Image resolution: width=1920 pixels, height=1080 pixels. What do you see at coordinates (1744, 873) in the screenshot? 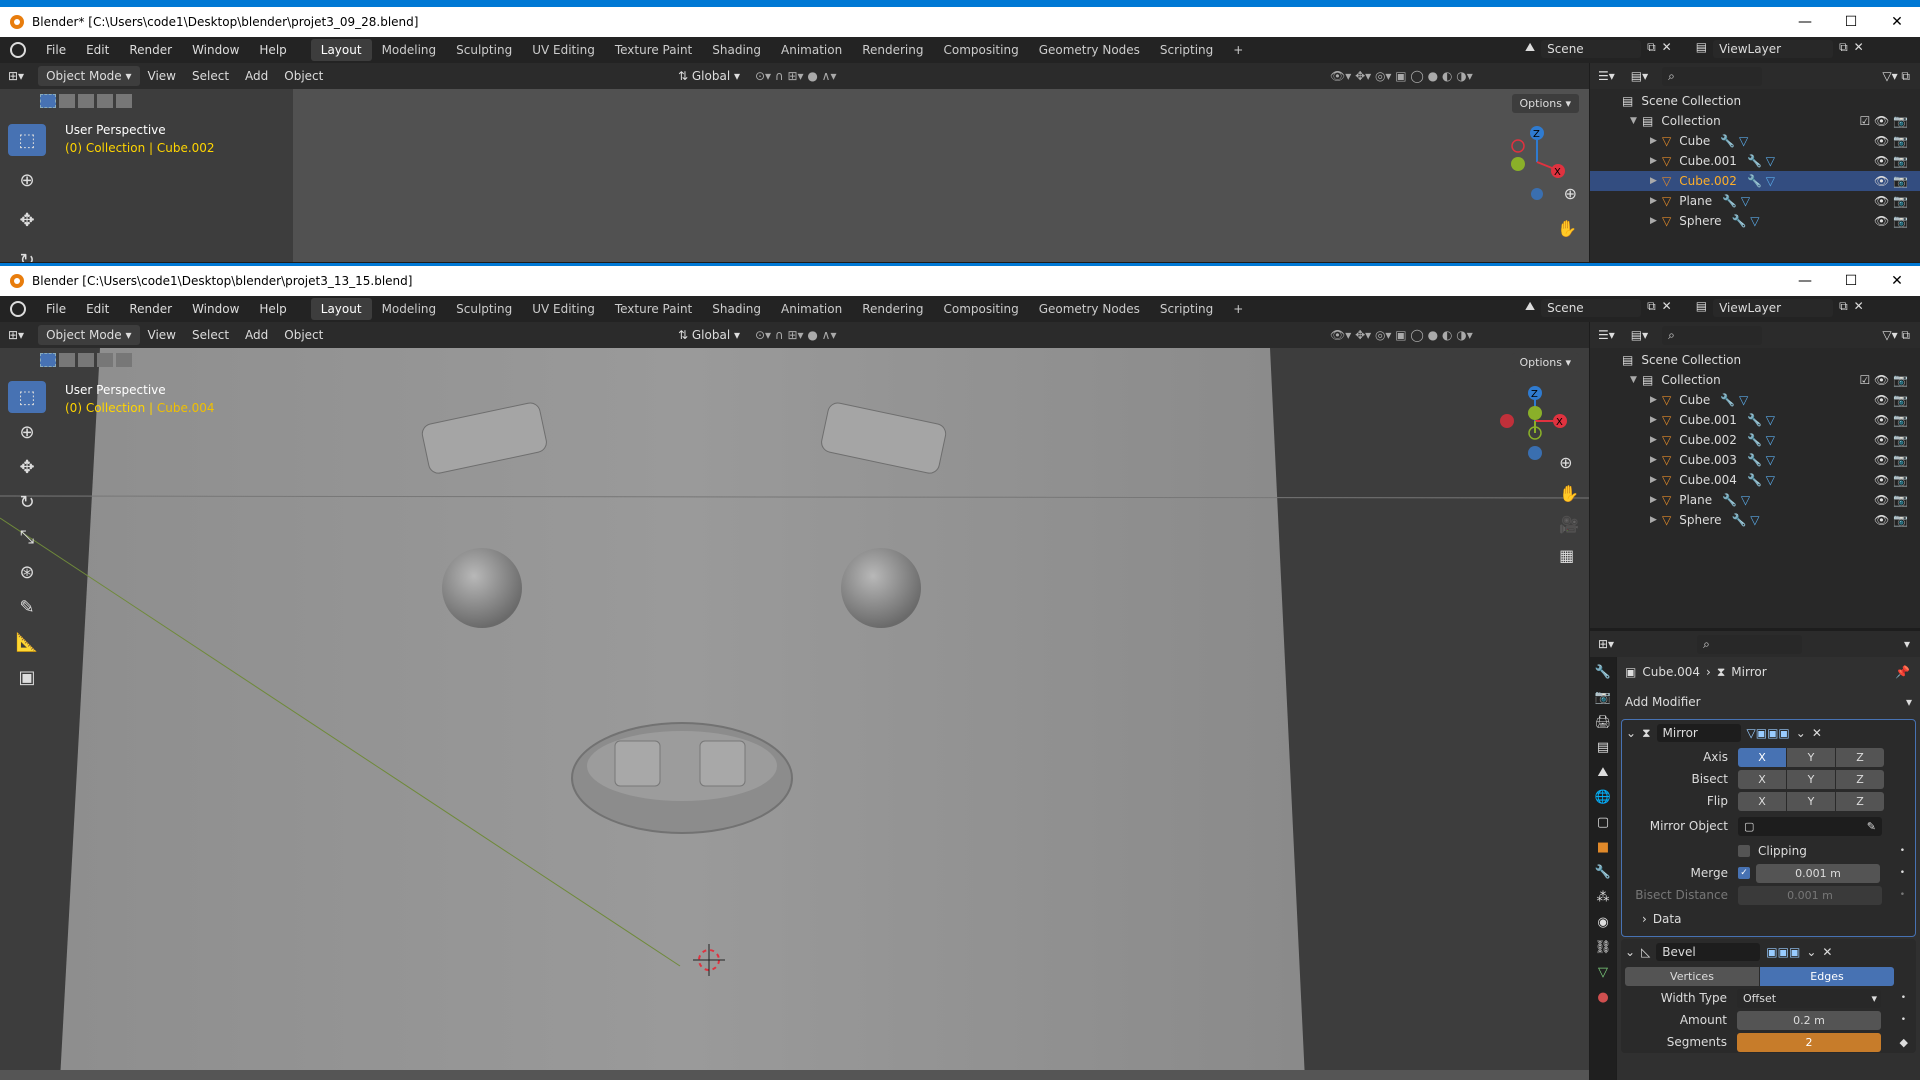
I see `merge-checkbox: ✓` at bounding box center [1744, 873].